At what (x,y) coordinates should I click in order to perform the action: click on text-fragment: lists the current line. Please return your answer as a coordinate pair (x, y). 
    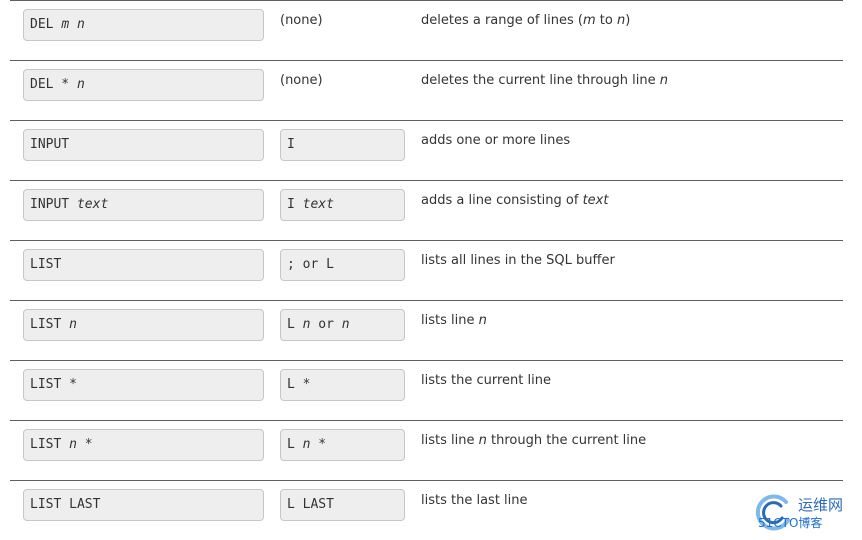
    Looking at the image, I should click on (486, 380).